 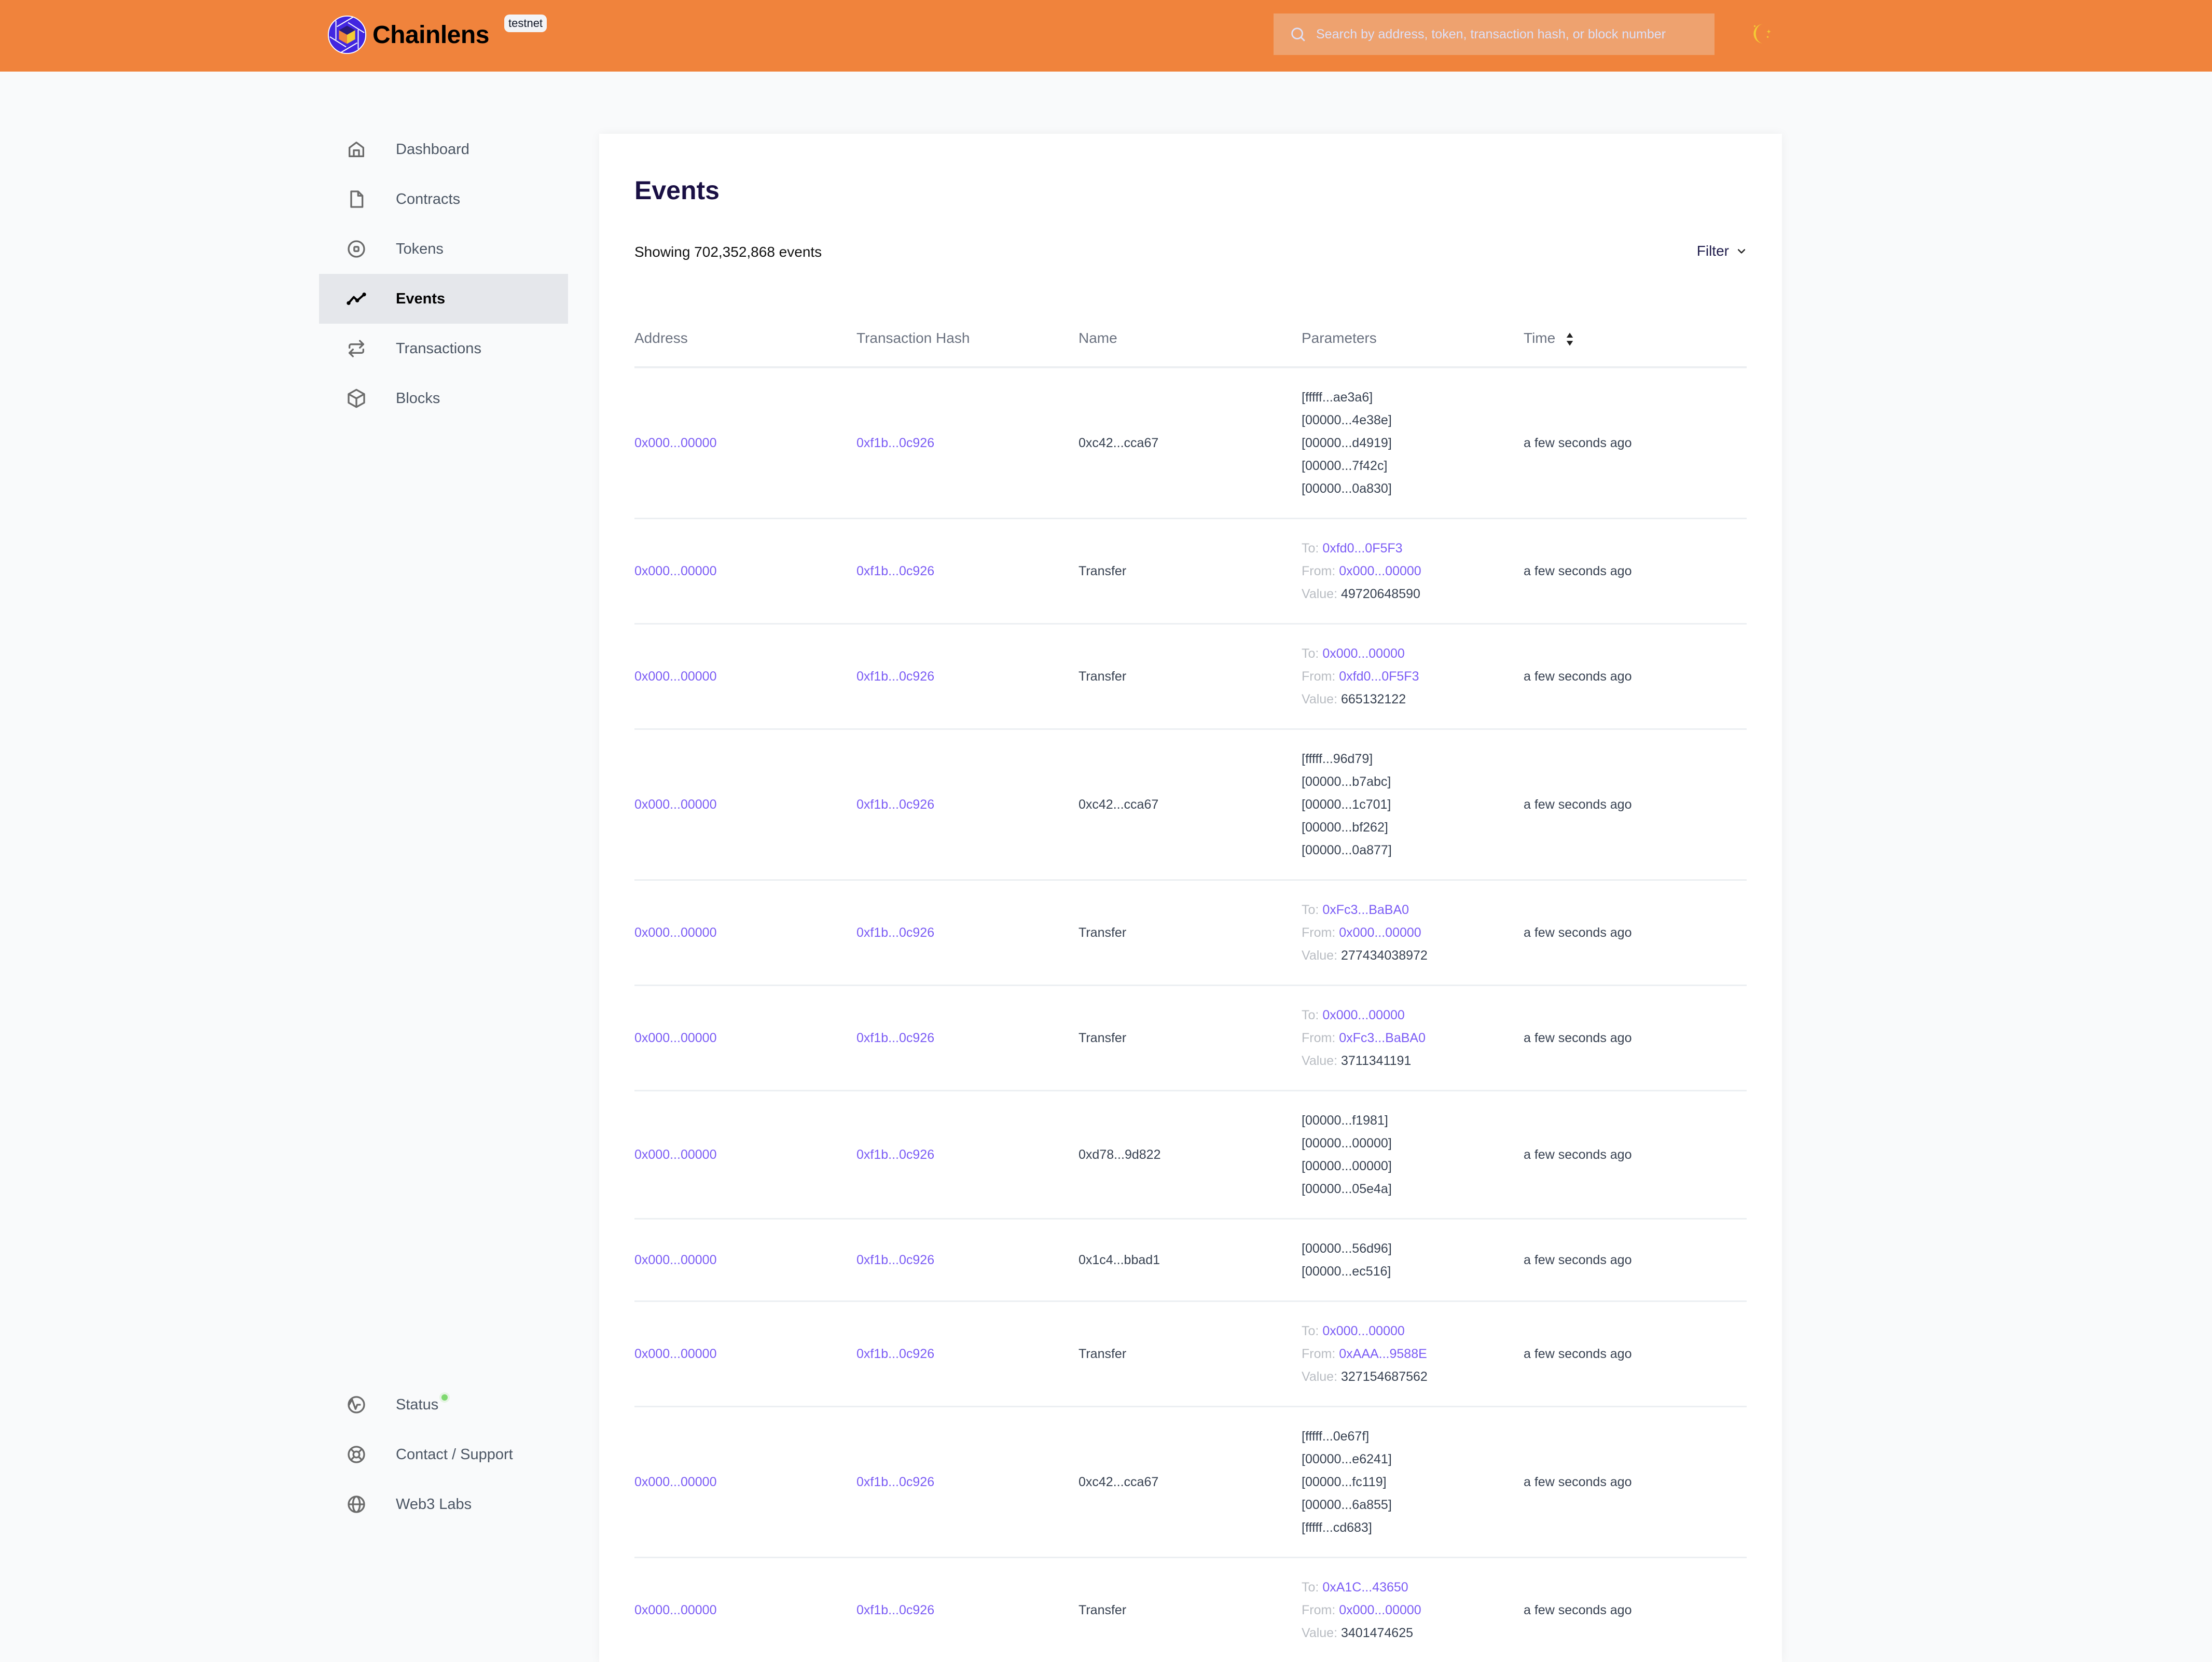 What do you see at coordinates (1347, 1505) in the screenshot?
I see `param-value: [00000...6a855]` at bounding box center [1347, 1505].